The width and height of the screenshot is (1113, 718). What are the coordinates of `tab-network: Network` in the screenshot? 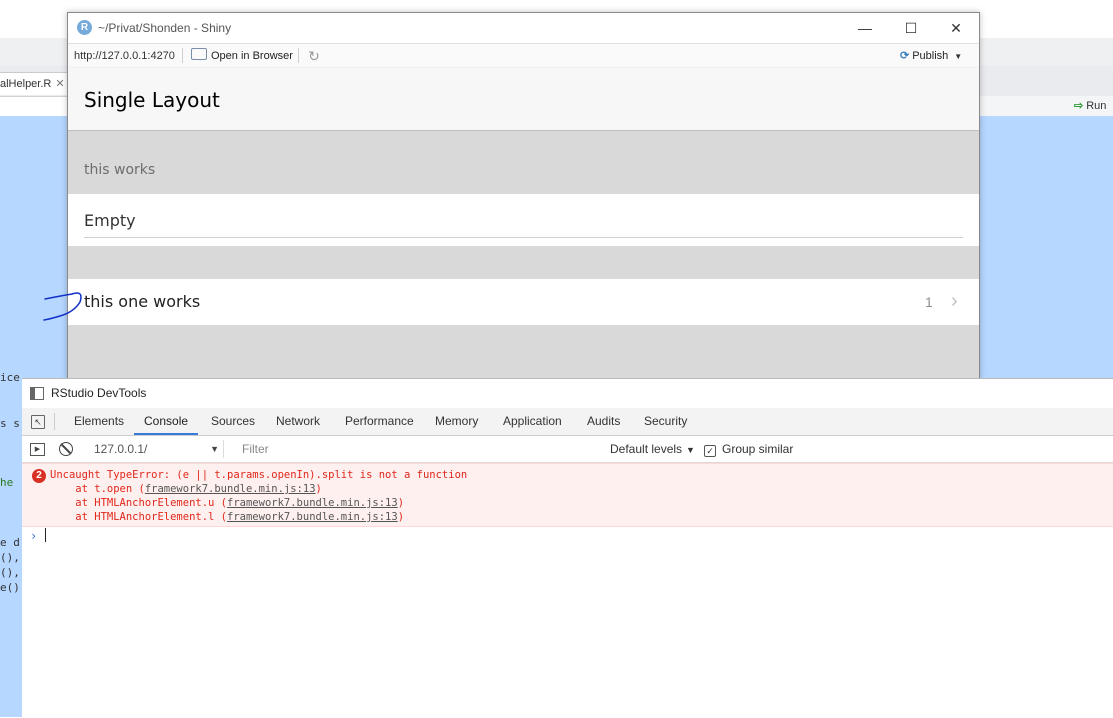 It's located at (298, 421).